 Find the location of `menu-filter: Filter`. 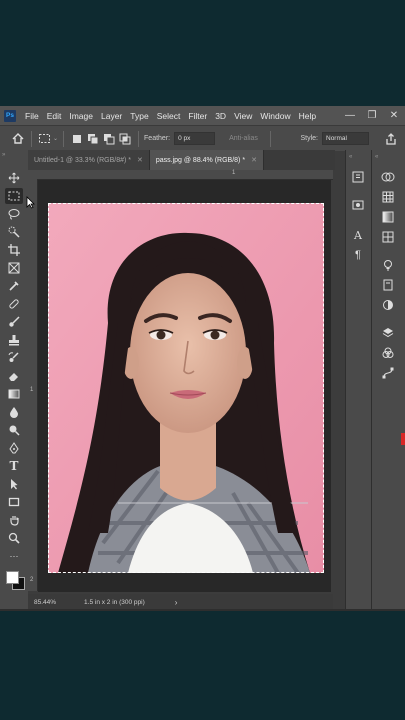

menu-filter: Filter is located at coordinates (197, 116).